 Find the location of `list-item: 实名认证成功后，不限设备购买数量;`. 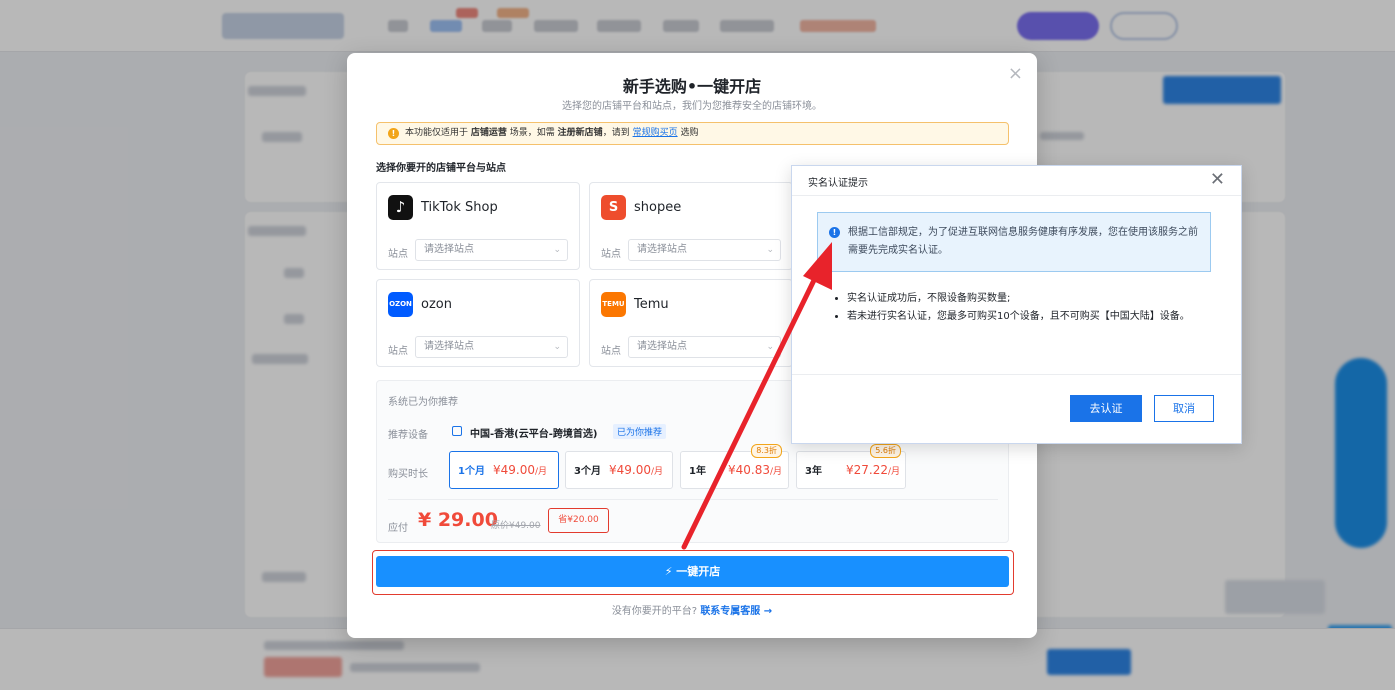

list-item: 实名认证成功后，不限设备购买数量; is located at coordinates (1031, 299).